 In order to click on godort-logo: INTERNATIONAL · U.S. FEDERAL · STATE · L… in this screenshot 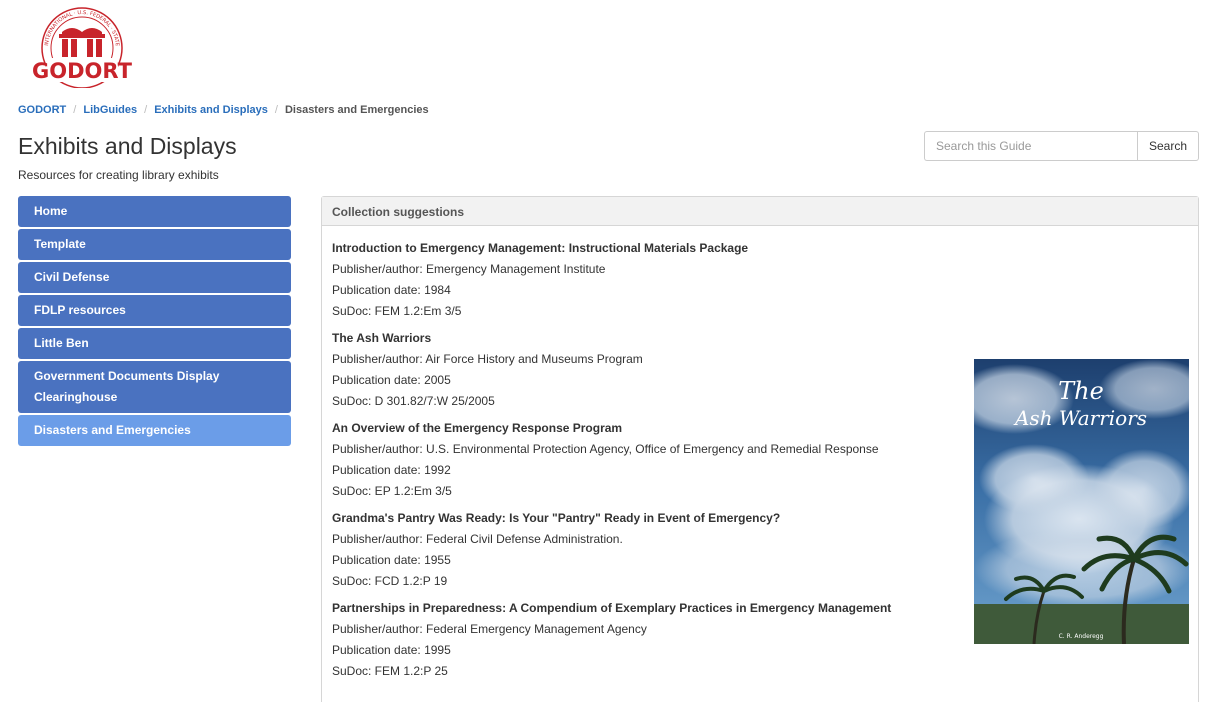, I will do `click(81, 44)`.